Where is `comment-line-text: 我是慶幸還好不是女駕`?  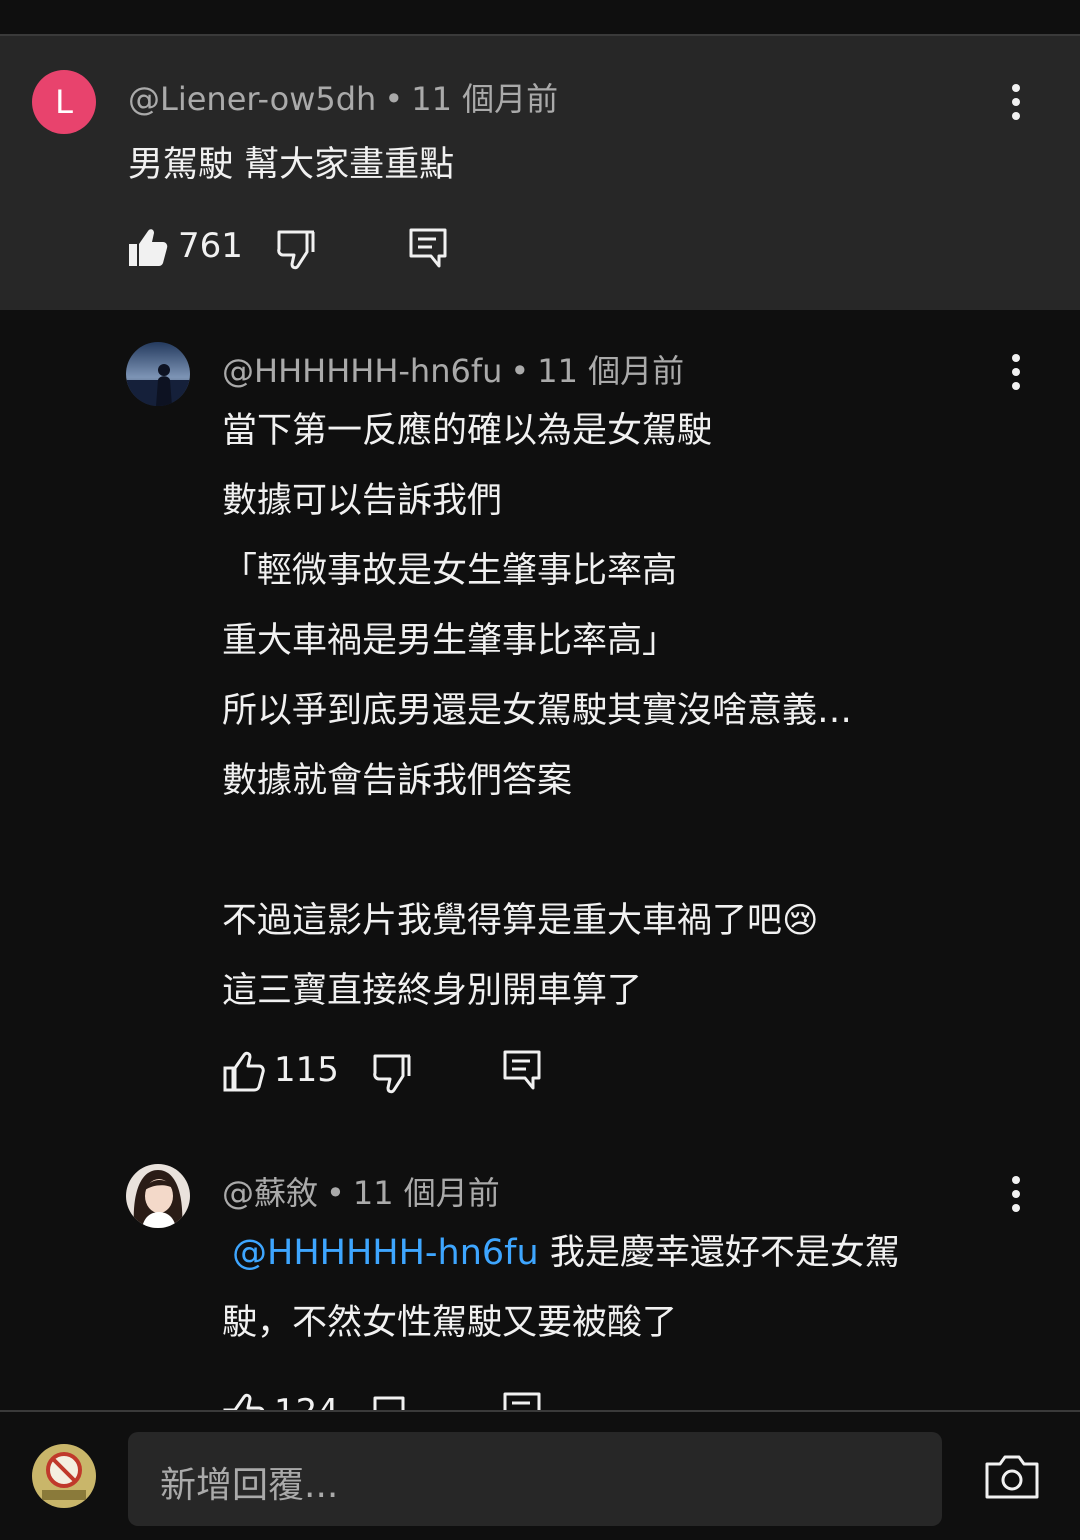
comment-line-text: 我是慶幸還好不是女駕 is located at coordinates (719, 1253).